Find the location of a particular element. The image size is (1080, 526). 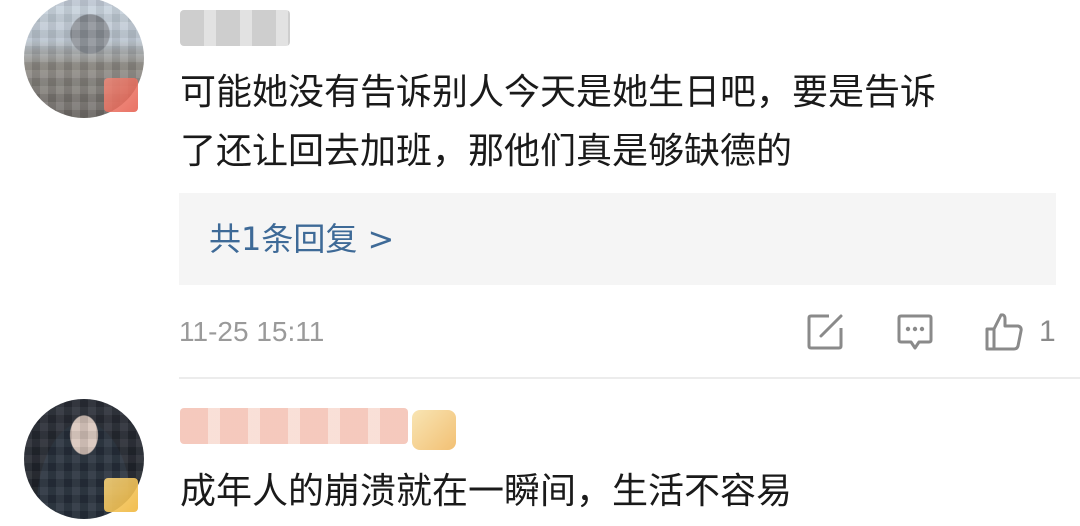

vip-badge-icon is located at coordinates (434, 430).